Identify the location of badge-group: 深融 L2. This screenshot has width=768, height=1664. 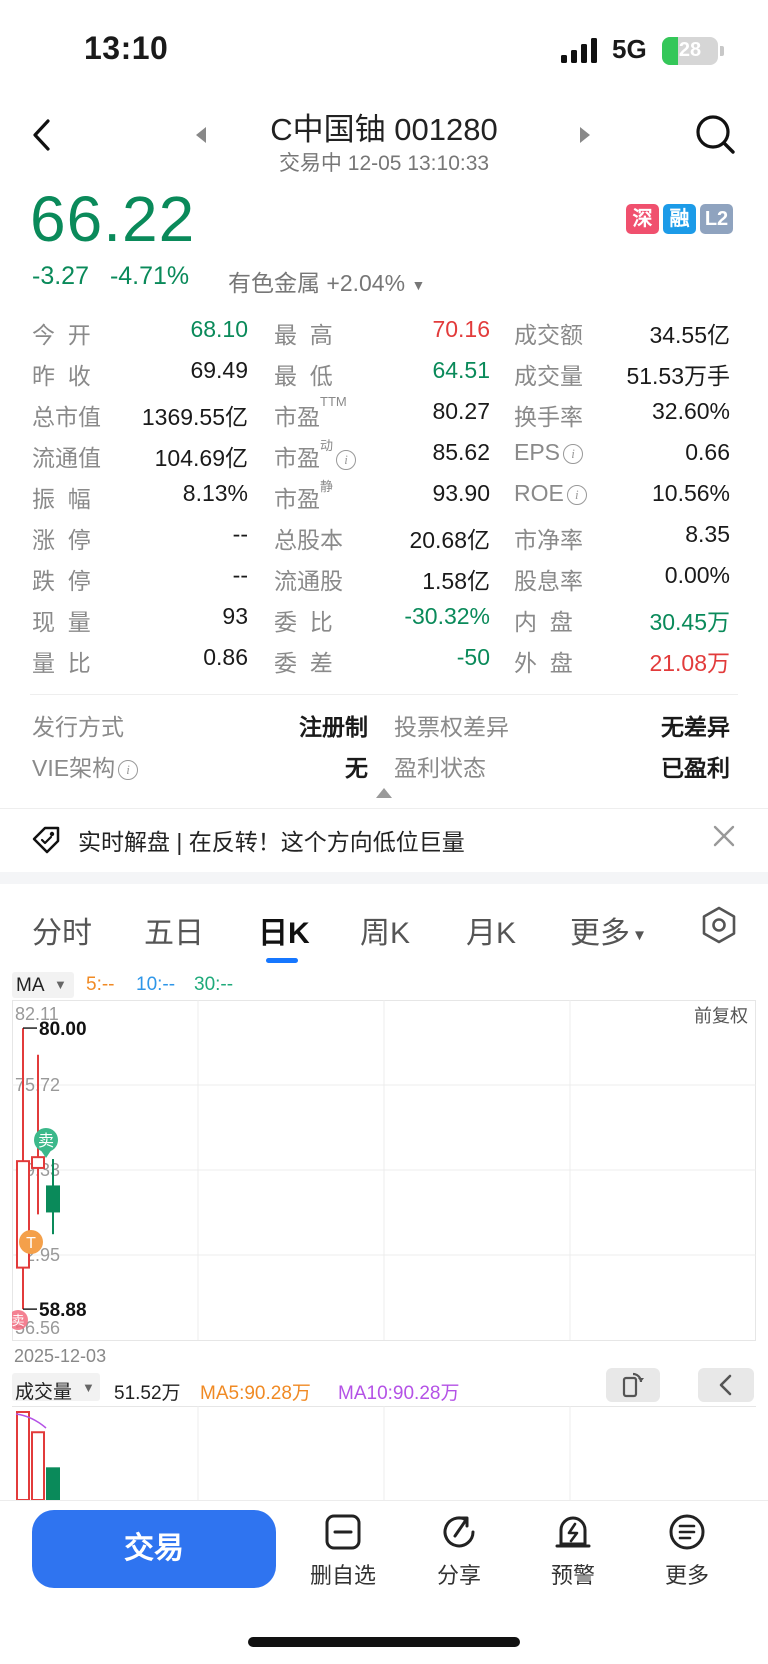
(679, 219).